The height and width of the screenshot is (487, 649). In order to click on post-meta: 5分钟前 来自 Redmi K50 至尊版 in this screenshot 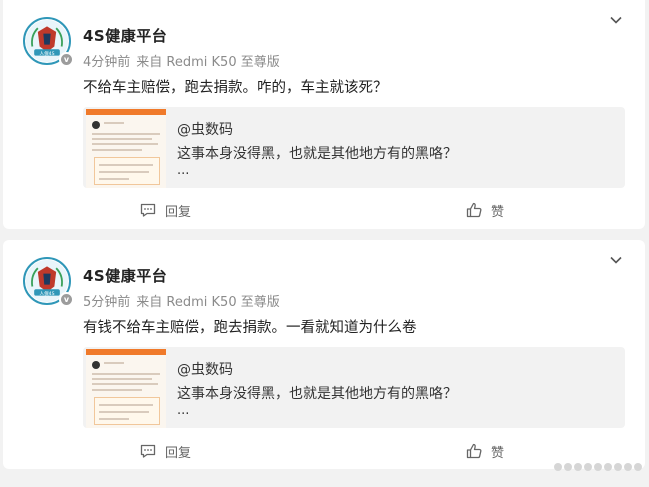, I will do `click(184, 300)`.